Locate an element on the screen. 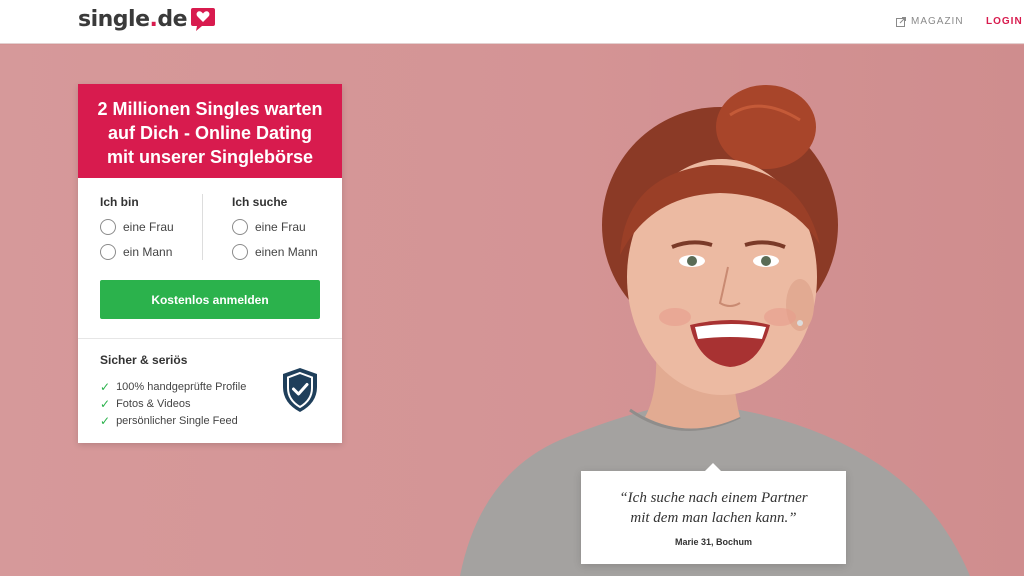  i-am-man-radio: ein Mann is located at coordinates (136, 252).